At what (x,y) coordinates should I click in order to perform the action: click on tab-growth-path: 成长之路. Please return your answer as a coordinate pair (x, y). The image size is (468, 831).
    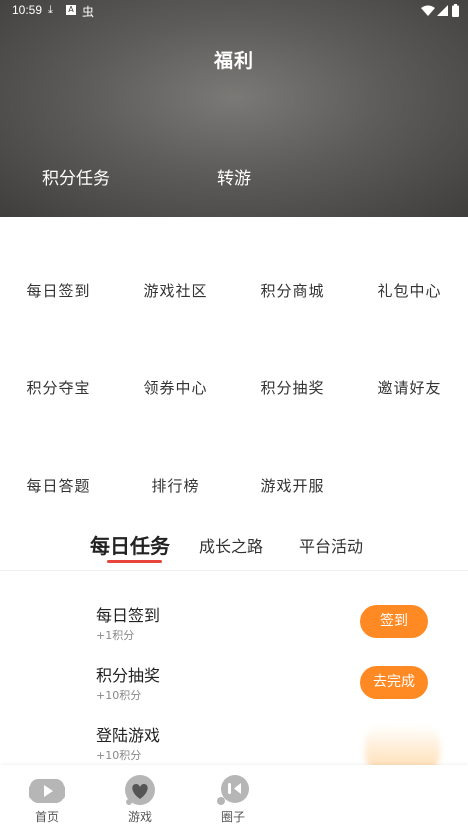
    Looking at the image, I should click on (231, 545).